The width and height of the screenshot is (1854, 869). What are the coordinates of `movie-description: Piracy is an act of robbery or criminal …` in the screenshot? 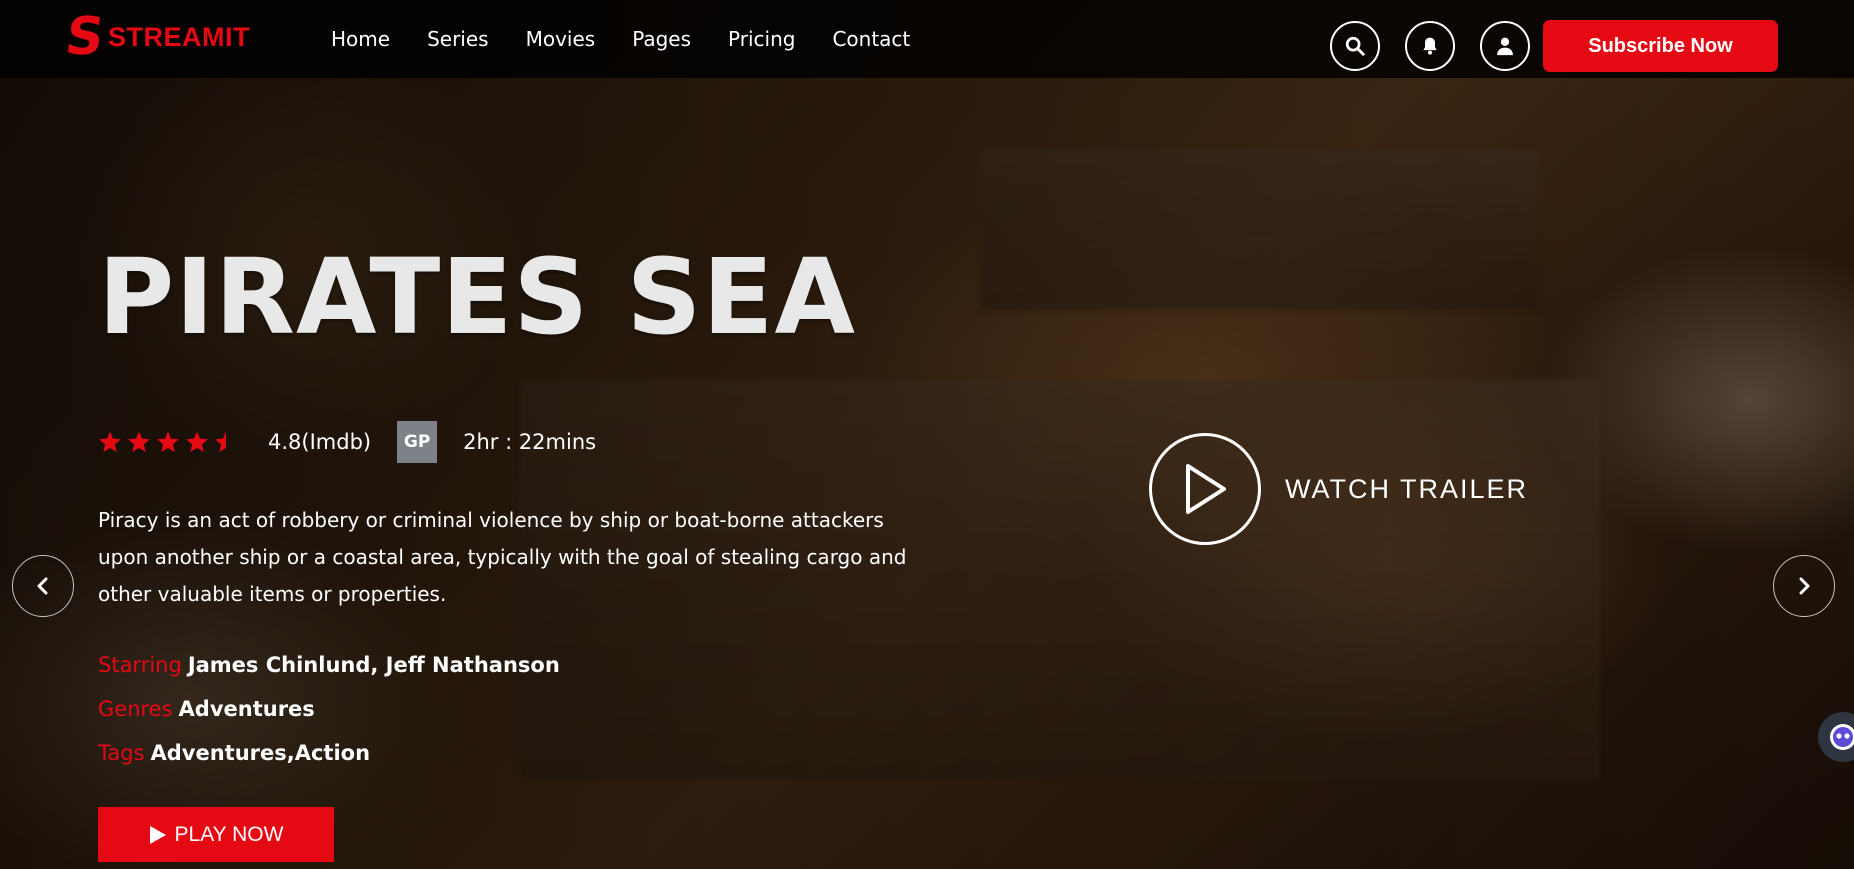 It's located at (502, 557).